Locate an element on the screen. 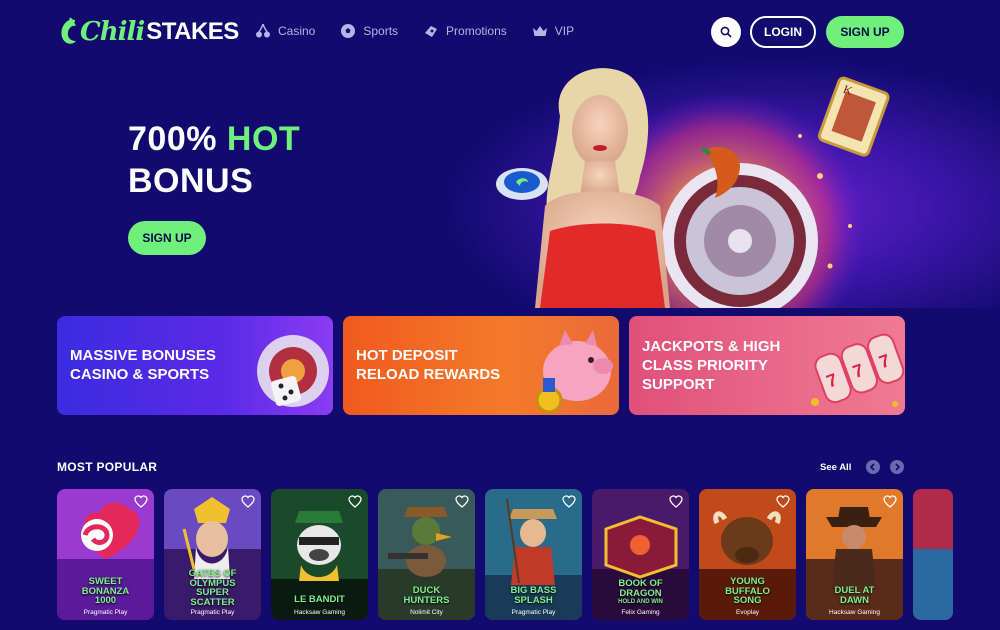 Image resolution: width=1000 pixels, height=630 pixels. logo-text-chili: Chili is located at coordinates (112, 32).